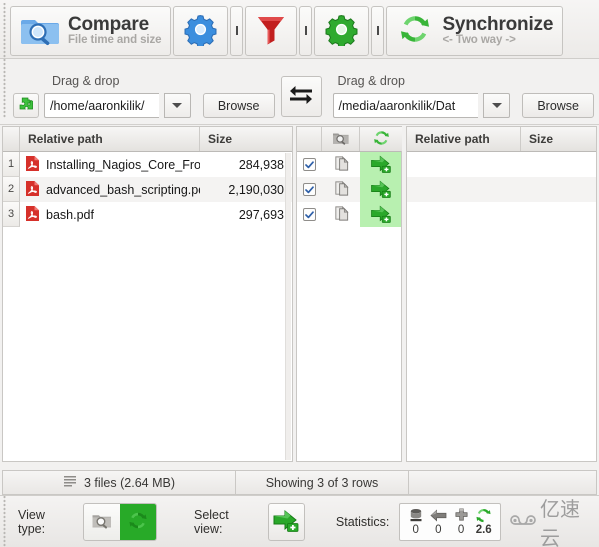 The width and height of the screenshot is (599, 547). I want to click on right-browse-button: Browse, so click(558, 105).